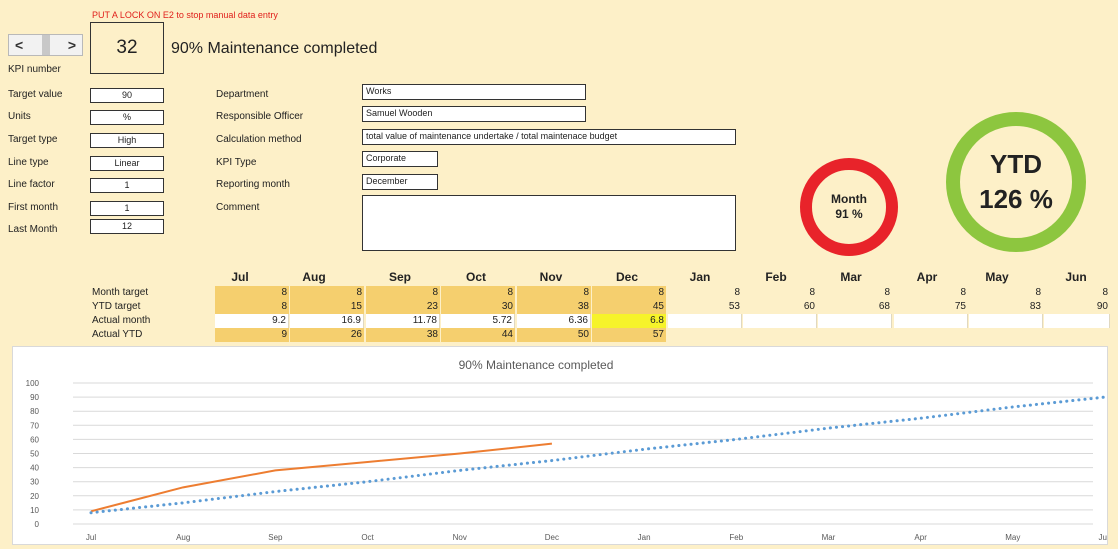 Image resolution: width=1118 pixels, height=549 pixels. I want to click on kpi-number-box: 32, so click(127, 48).